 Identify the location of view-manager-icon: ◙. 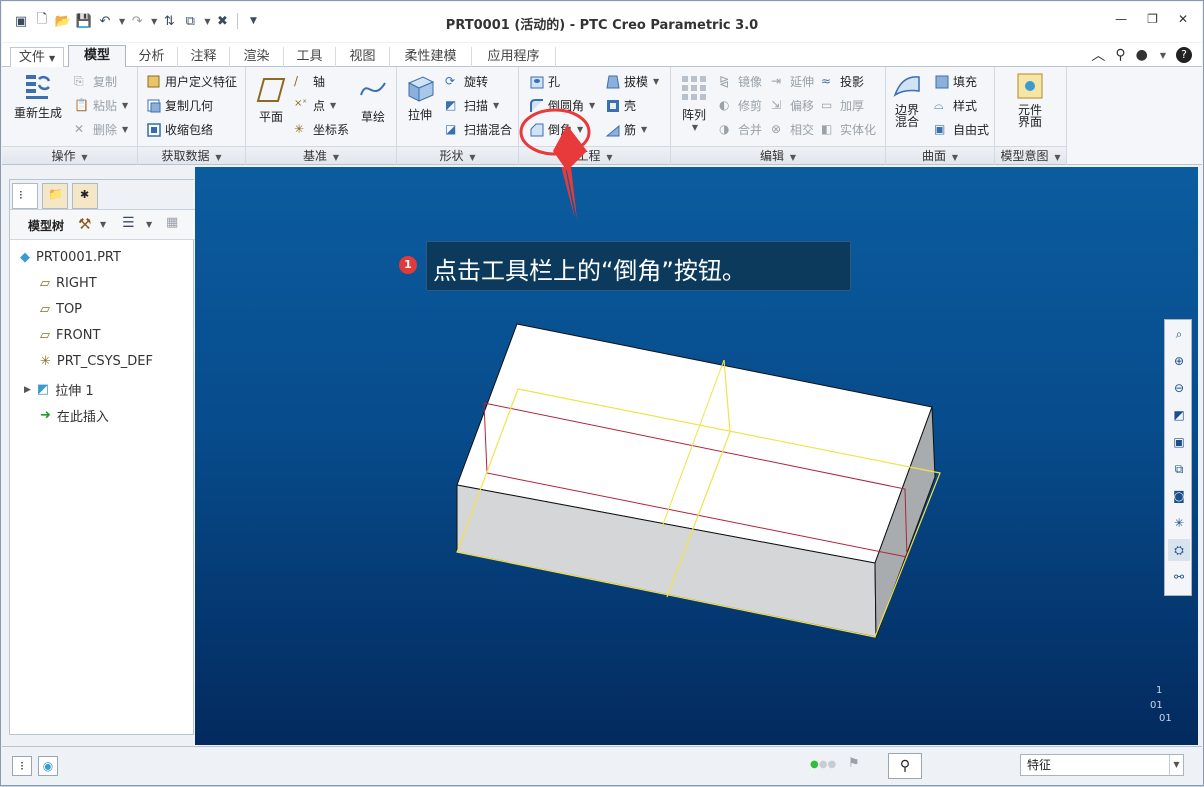
(1179, 496).